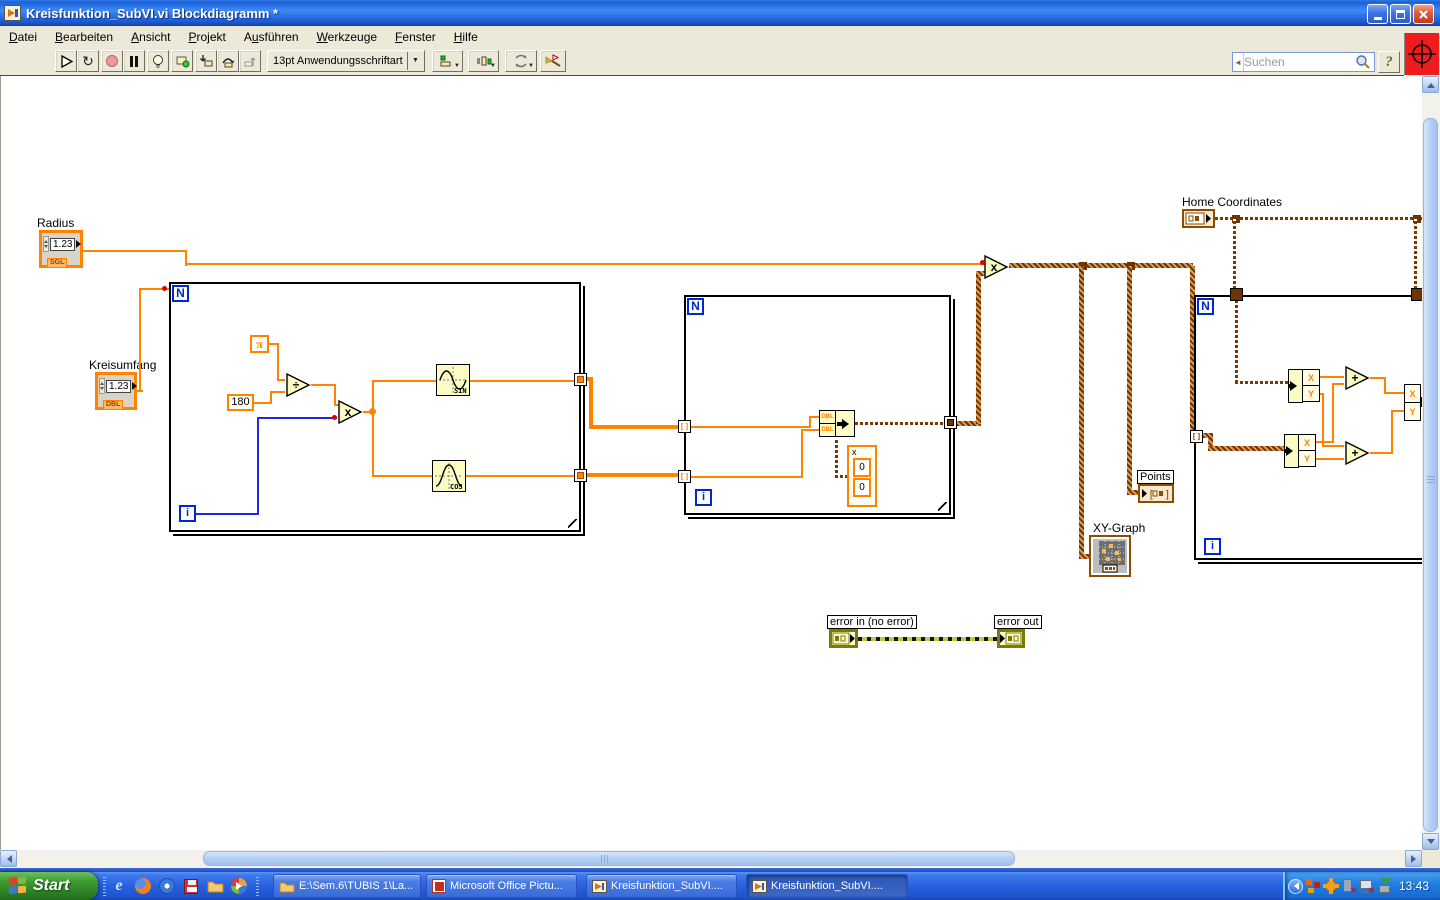  I want to click on clean-up-diagram-button, so click(553, 61).